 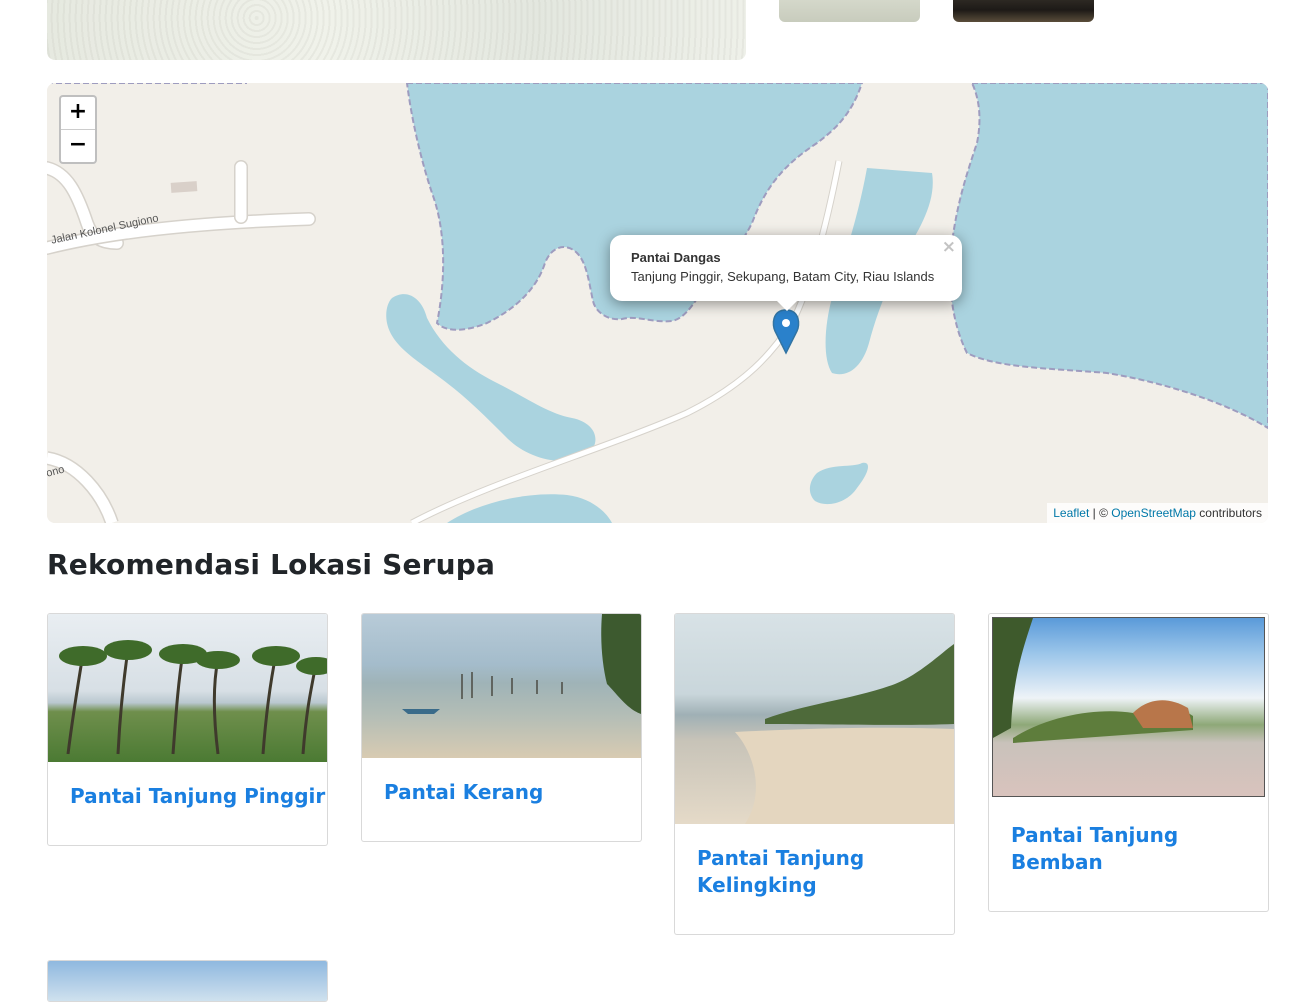 I want to click on zoom-out-button: −, so click(x=78, y=145).